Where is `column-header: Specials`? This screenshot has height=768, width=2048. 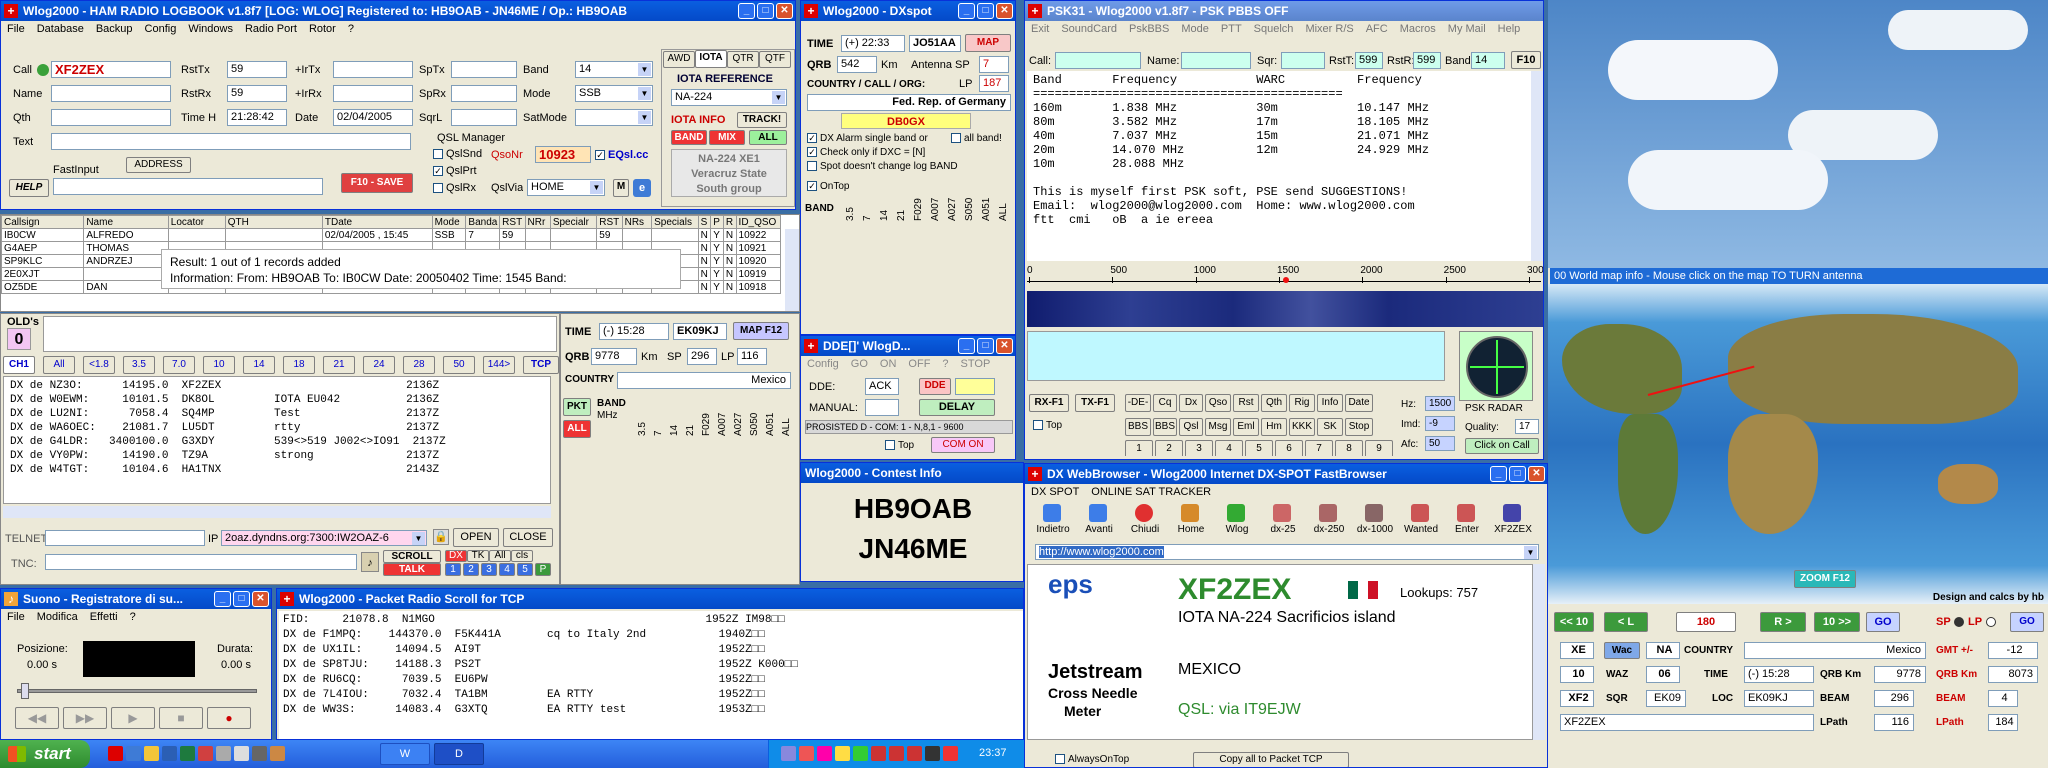 column-header: Specials is located at coordinates (675, 222).